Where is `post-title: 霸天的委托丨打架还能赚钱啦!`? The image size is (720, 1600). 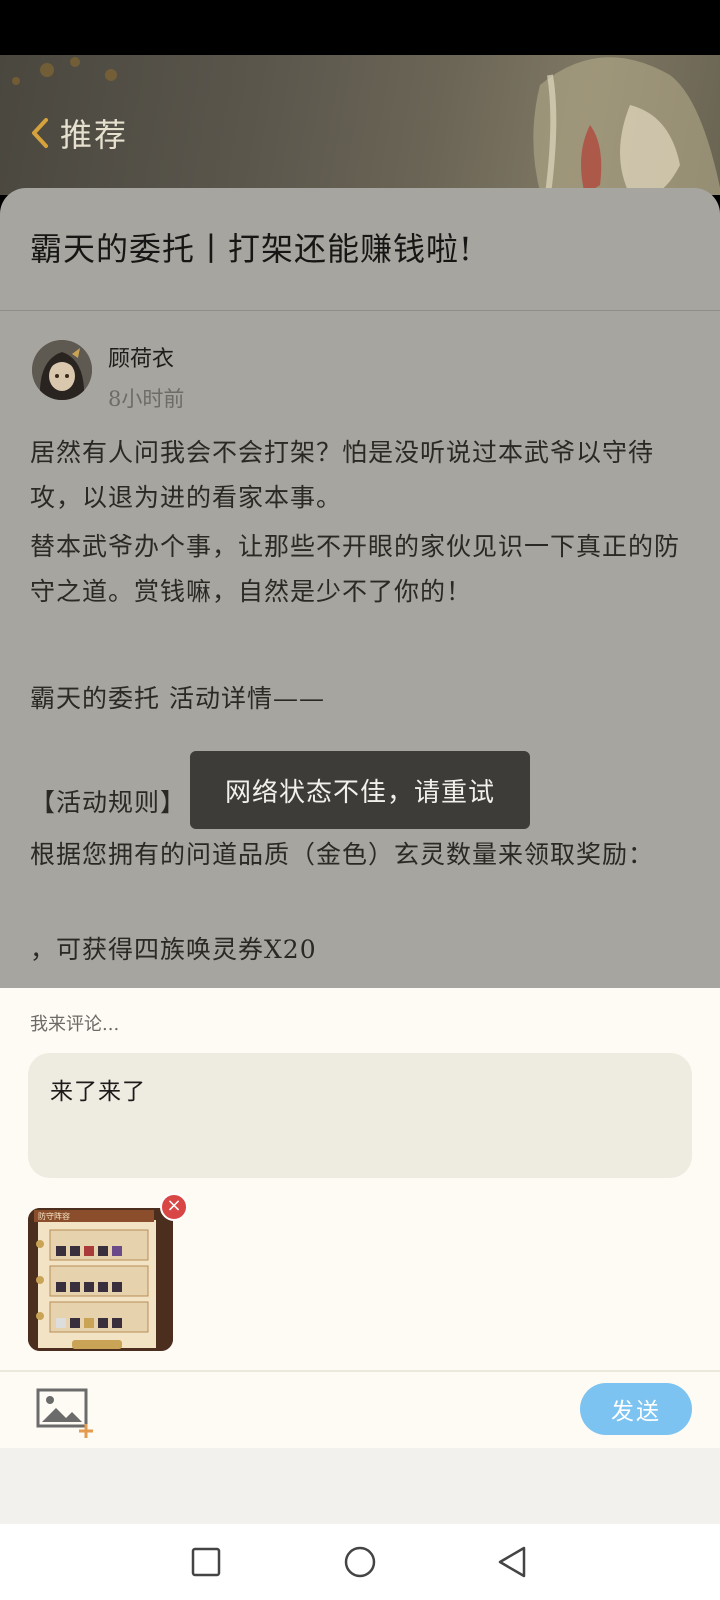 post-title: 霸天的委托丨打架还能赚钱啦! is located at coordinates (251, 249).